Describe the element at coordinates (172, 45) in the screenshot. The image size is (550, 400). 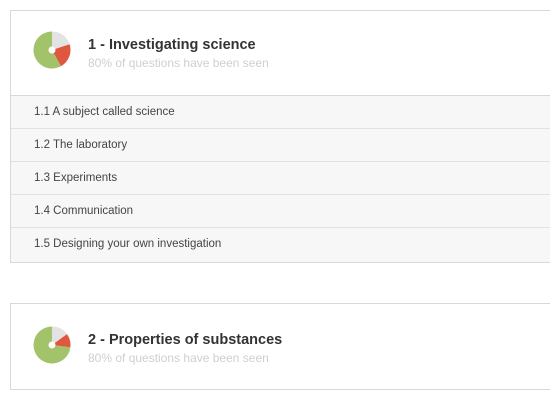
I see `topic-title: 1 - Investigating science` at that location.